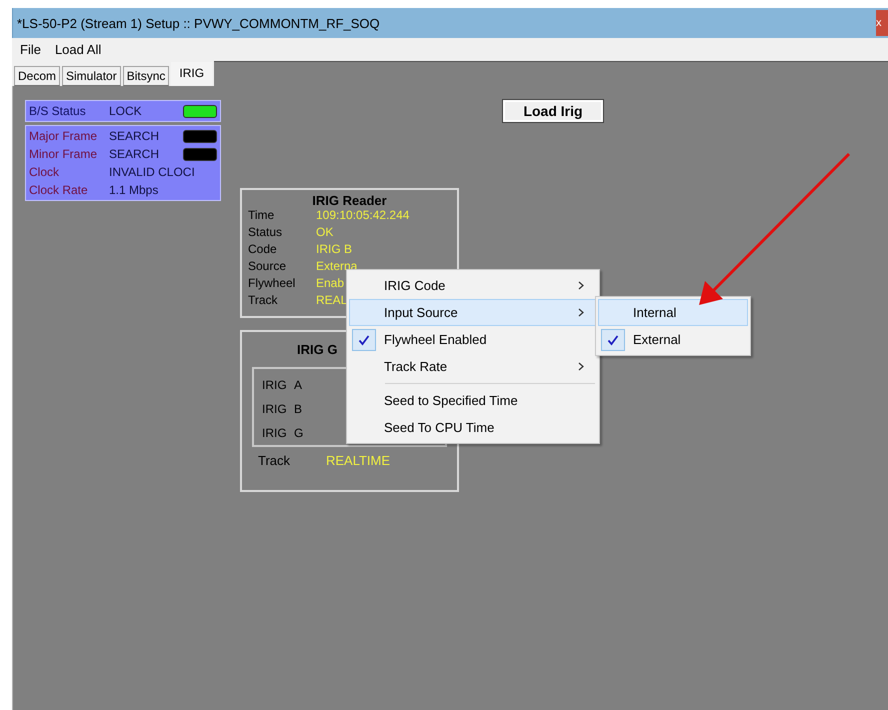  Describe the element at coordinates (146, 76) in the screenshot. I see `tab: Bitsync` at that location.